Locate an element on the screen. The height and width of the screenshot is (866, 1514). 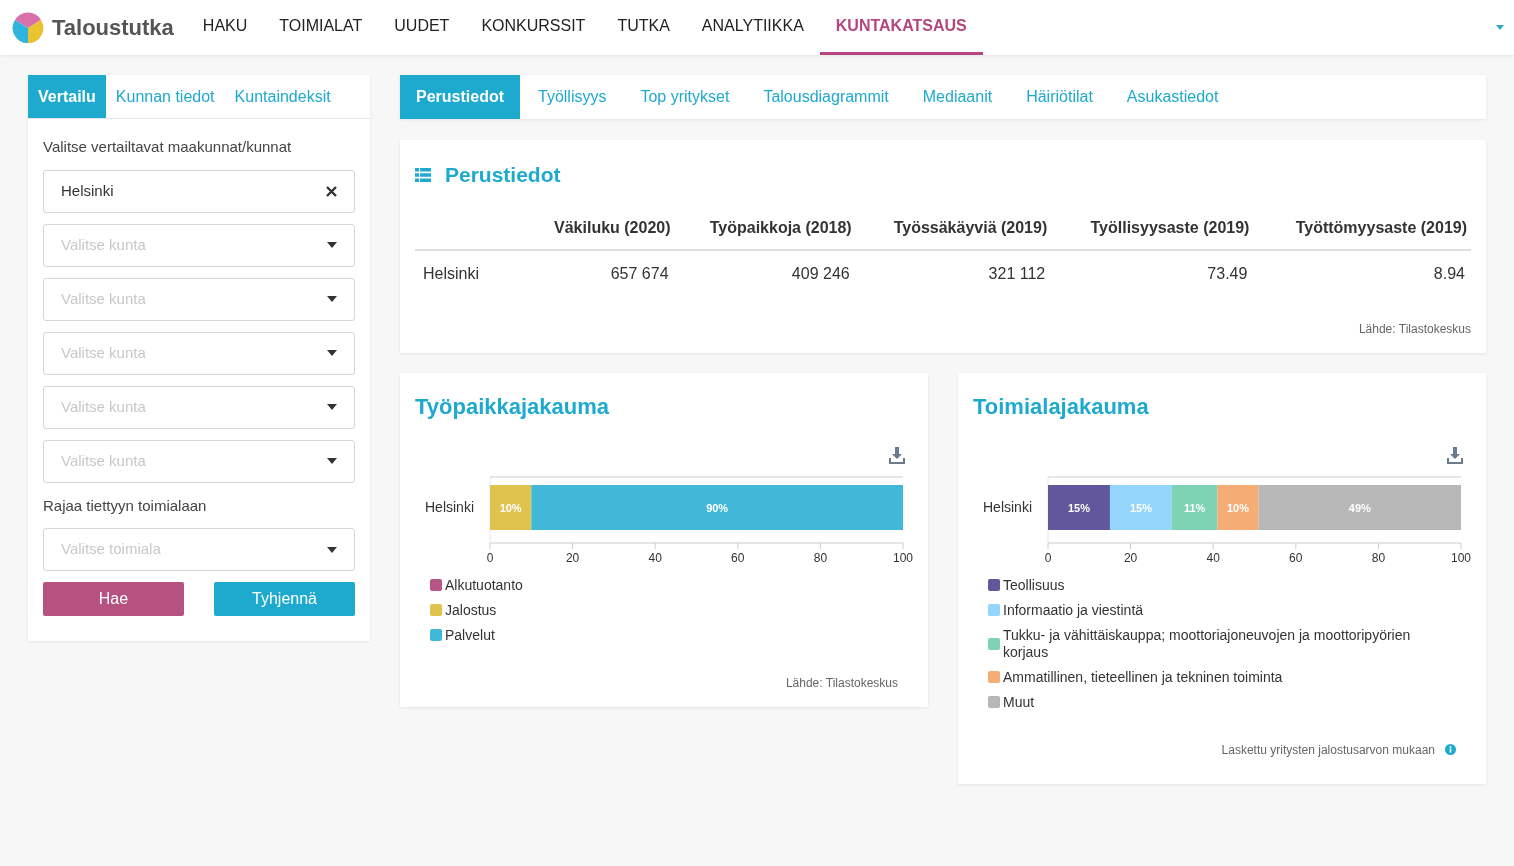
nav-link: ANALYTIIKKA is located at coordinates (752, 27).